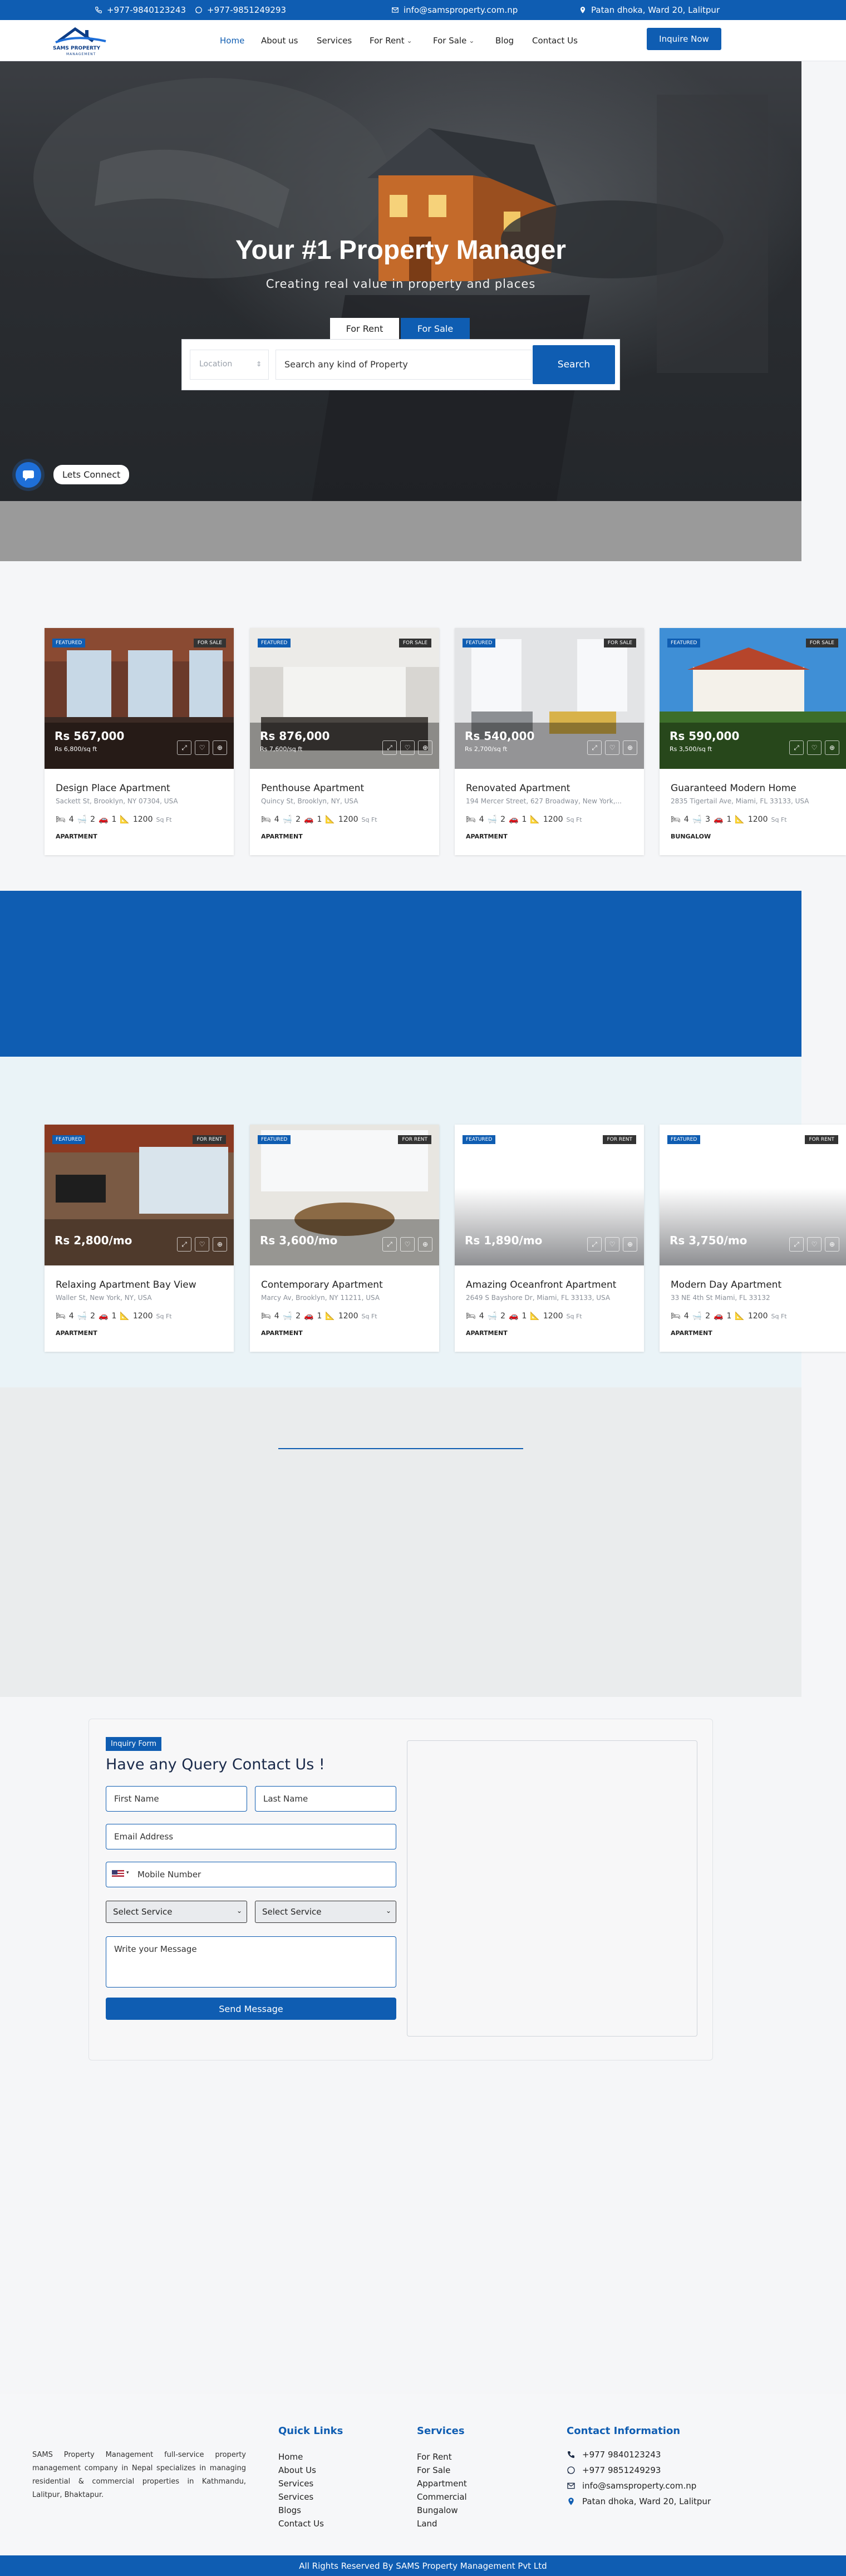  What do you see at coordinates (442, 2497) in the screenshot?
I see `footer-service-commercial: Commercial` at bounding box center [442, 2497].